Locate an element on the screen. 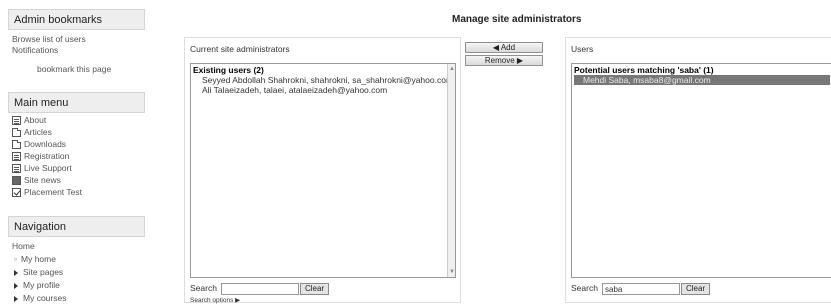 This screenshot has height=304, width=831. admin-bookmarks-header: Admin bookmarks is located at coordinates (76, 19).